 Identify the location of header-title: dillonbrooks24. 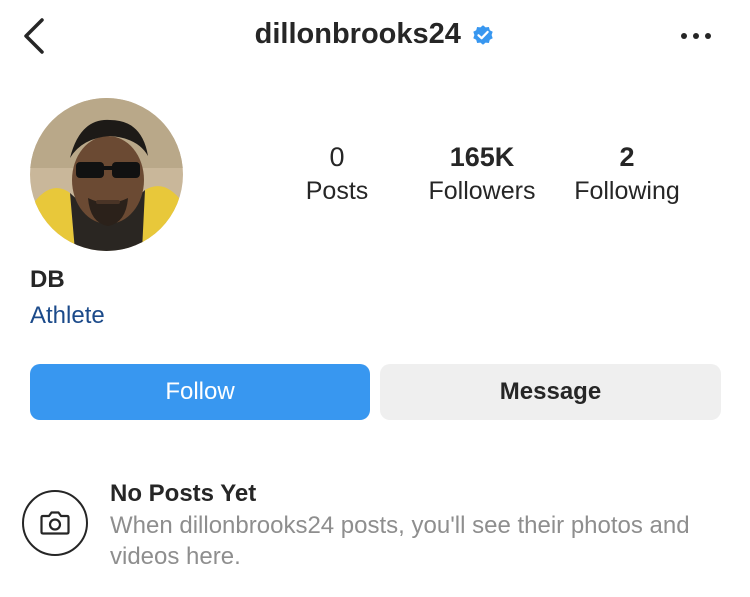
(375, 34).